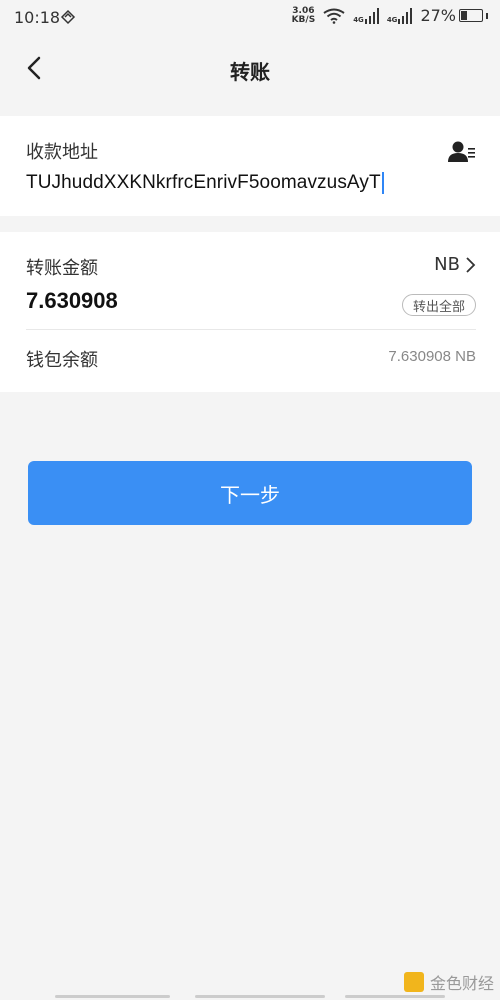  I want to click on battery-tip, so click(487, 15).